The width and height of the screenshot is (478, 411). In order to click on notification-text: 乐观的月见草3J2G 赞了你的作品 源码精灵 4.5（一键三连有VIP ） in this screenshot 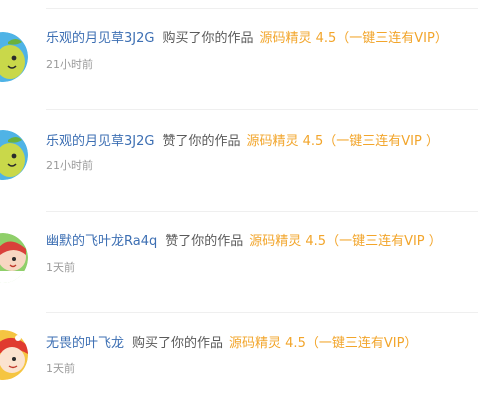, I will do `click(242, 142)`.